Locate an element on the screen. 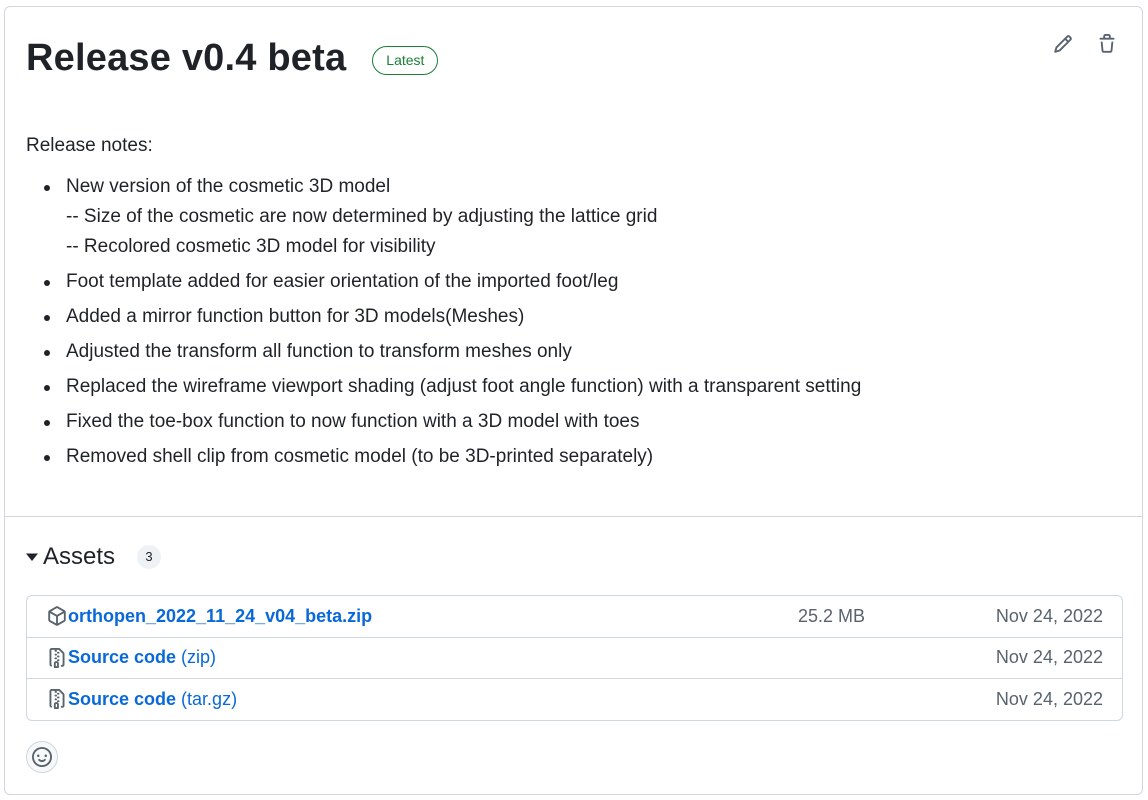 Image resolution: width=1148 pixels, height=800 pixels. smiley-icon is located at coordinates (42, 757).